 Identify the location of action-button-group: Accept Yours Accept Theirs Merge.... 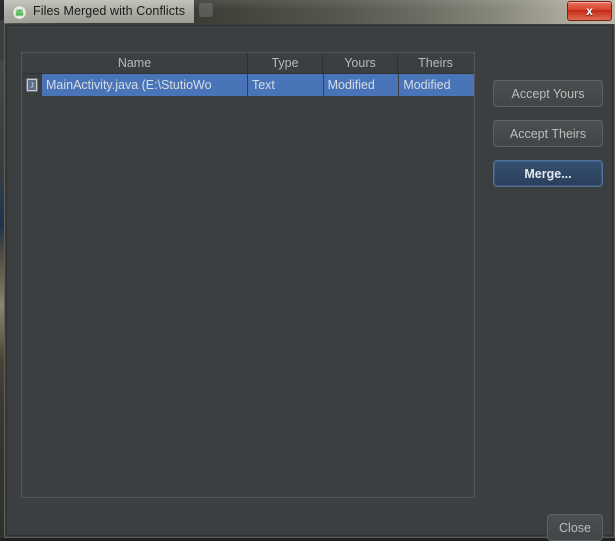
(548, 140).